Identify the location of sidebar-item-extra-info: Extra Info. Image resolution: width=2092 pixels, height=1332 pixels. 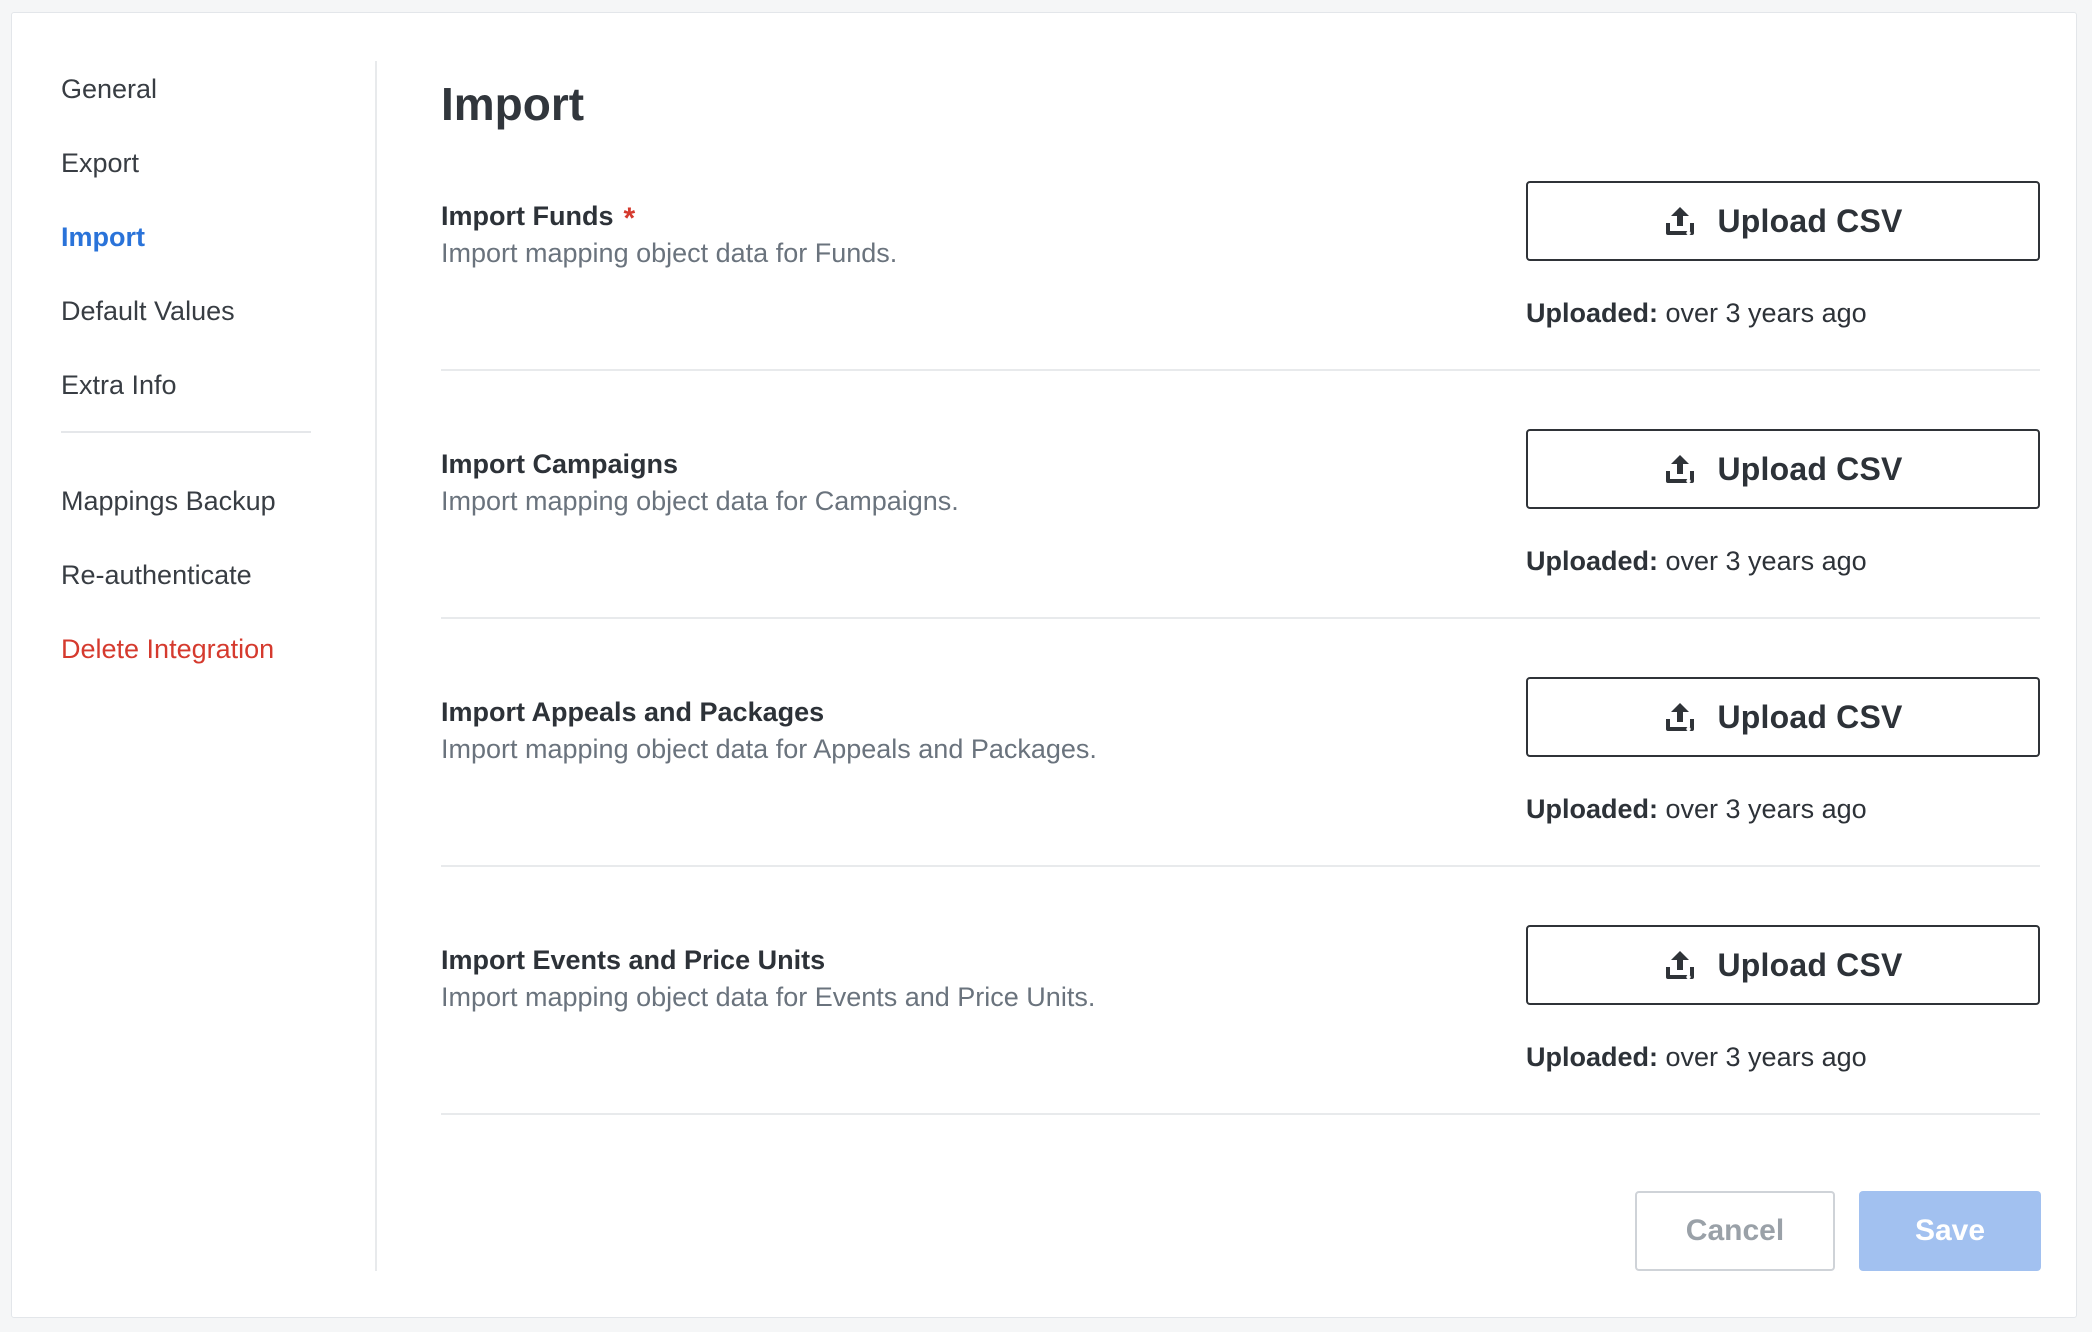
(119, 385).